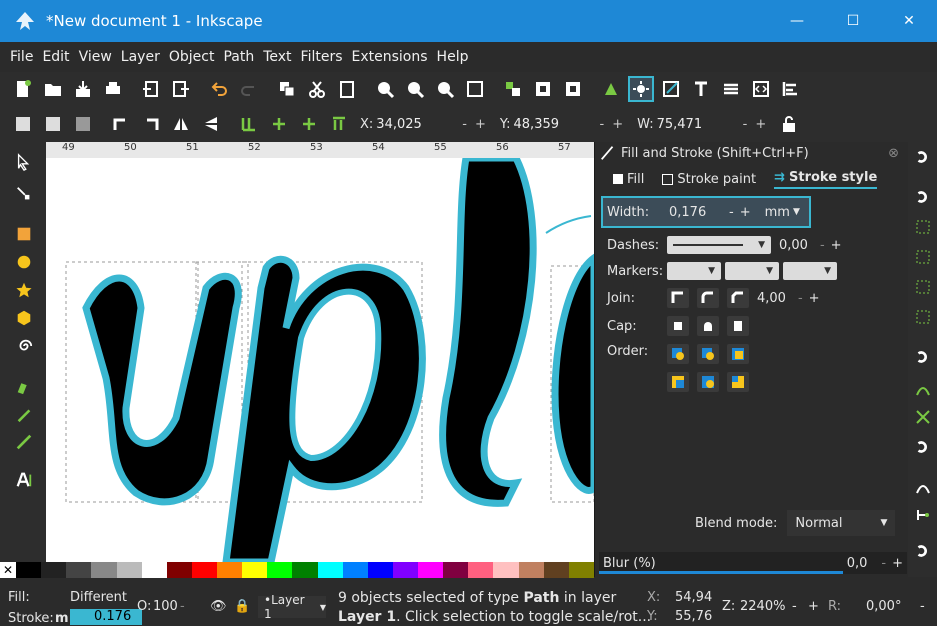 This screenshot has width=937, height=626. I want to click on paint-order-markers-stroke-icon, so click(708, 382).